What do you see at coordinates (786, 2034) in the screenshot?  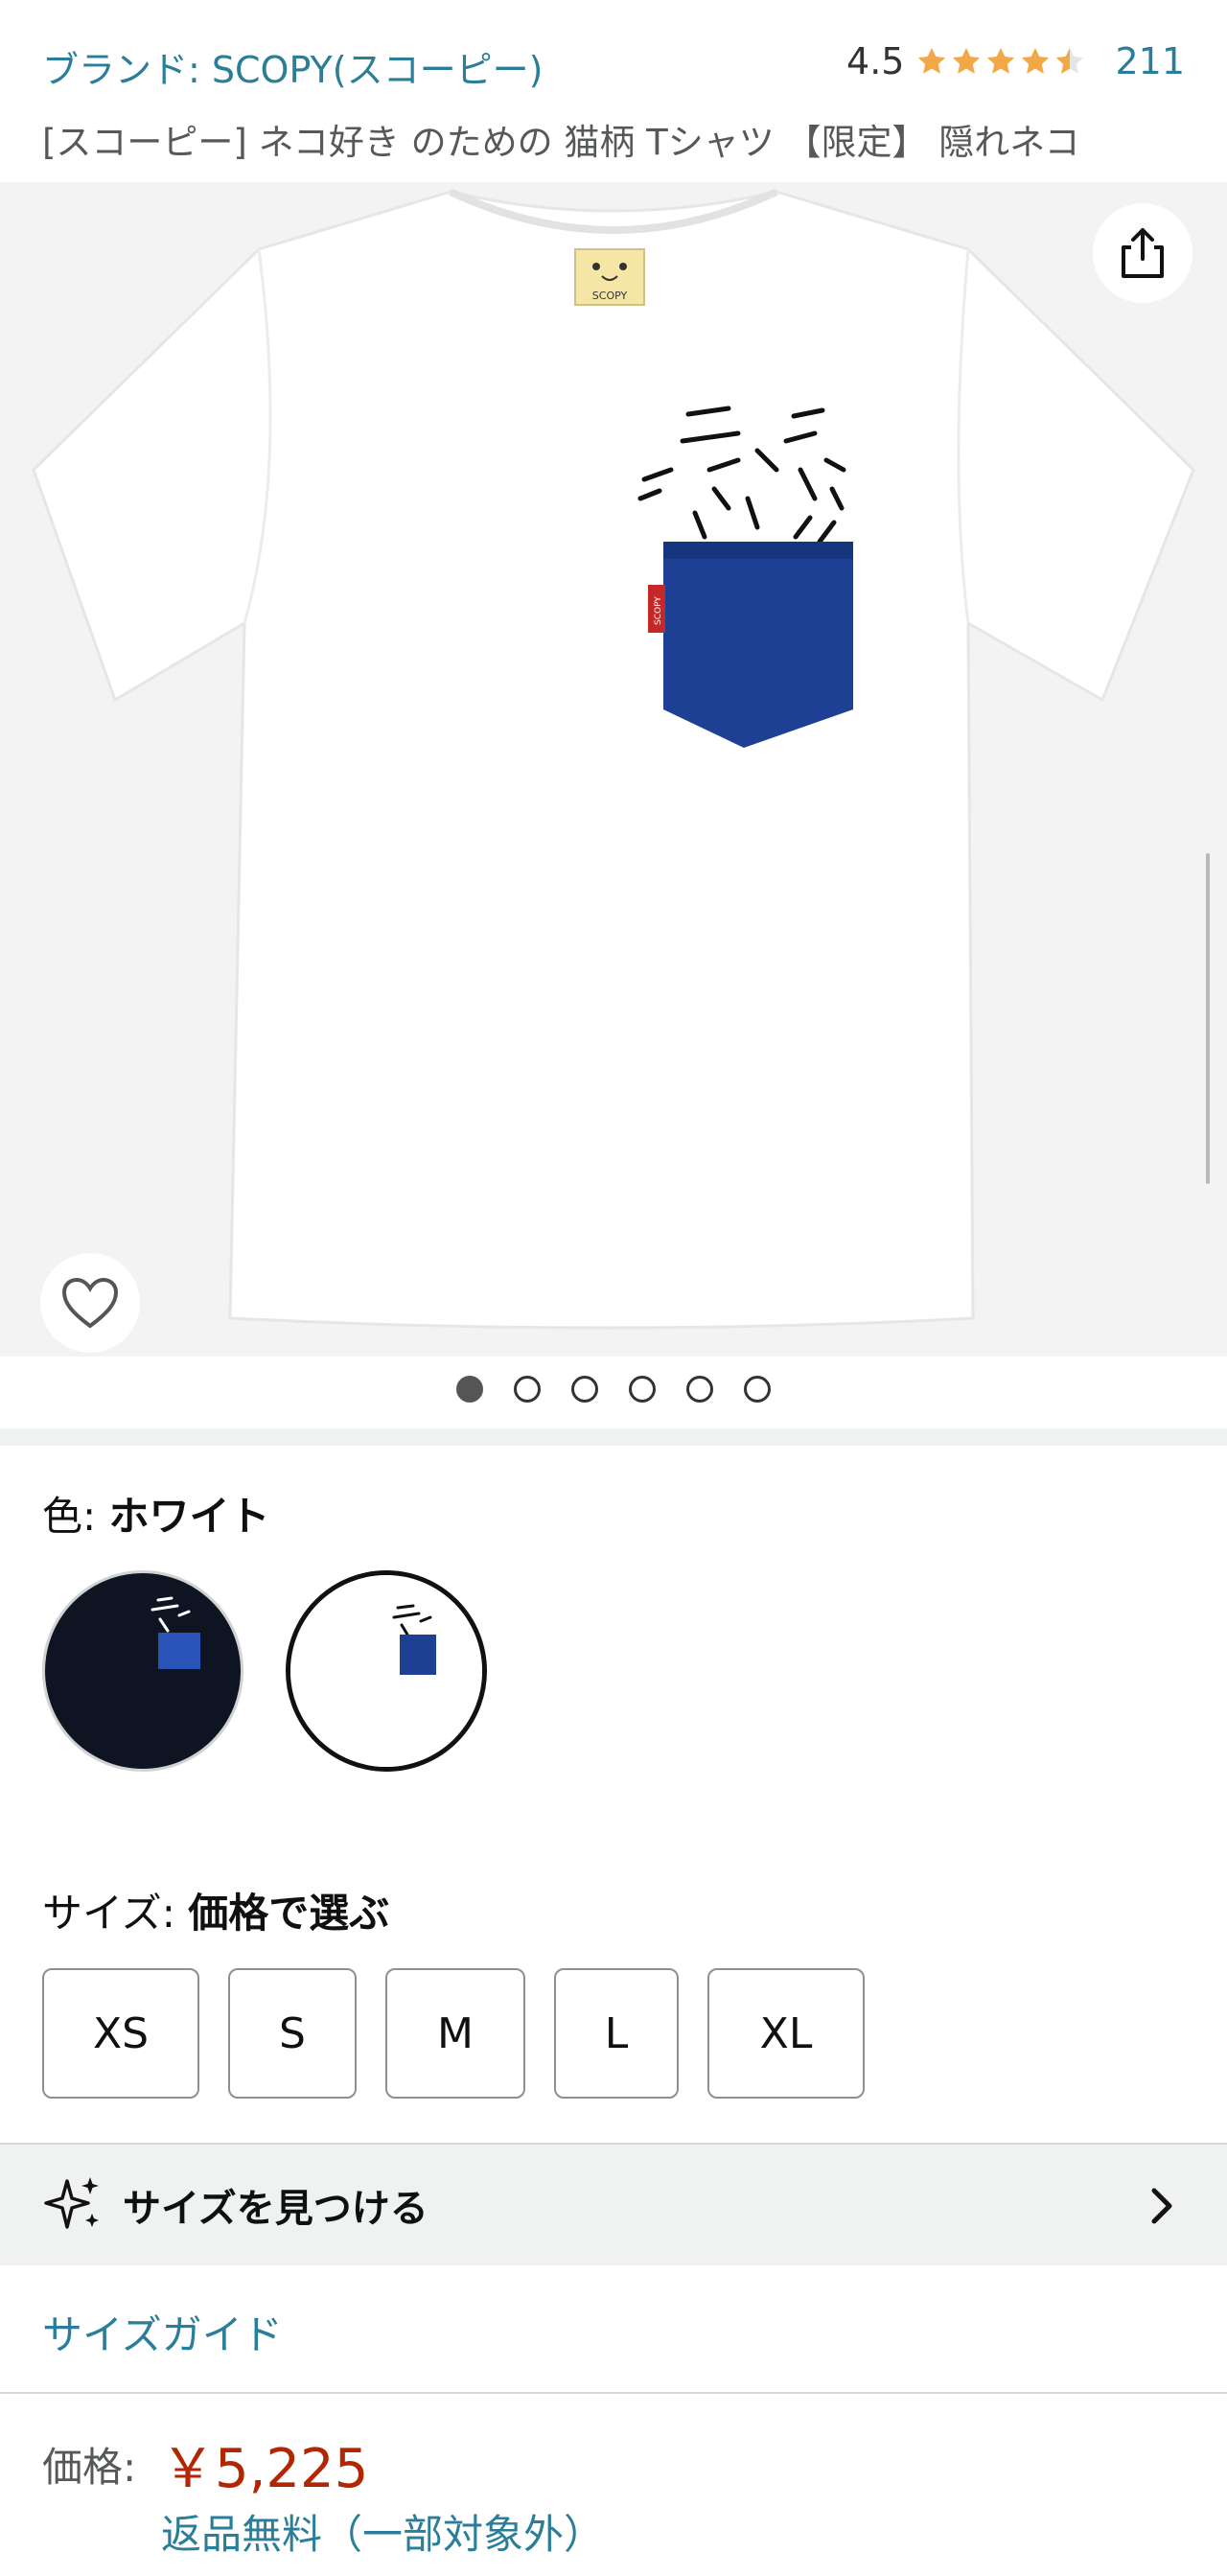 I see `size-option-xl: XL` at bounding box center [786, 2034].